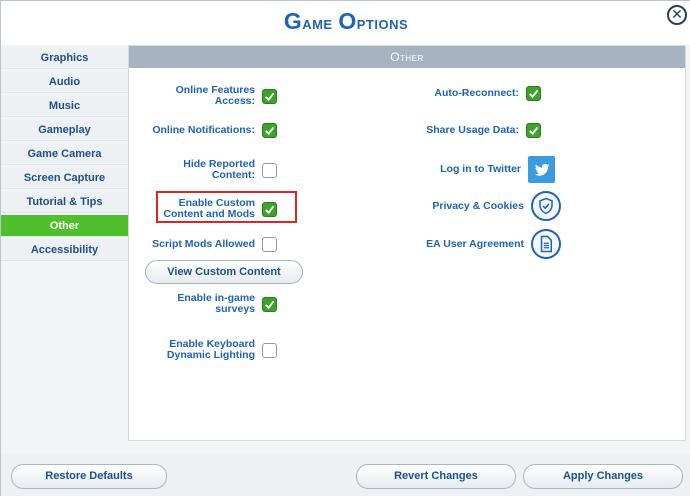  What do you see at coordinates (214, 304) in the screenshot?
I see `option-enable-in-game-surveys: Enable in-game surveys` at bounding box center [214, 304].